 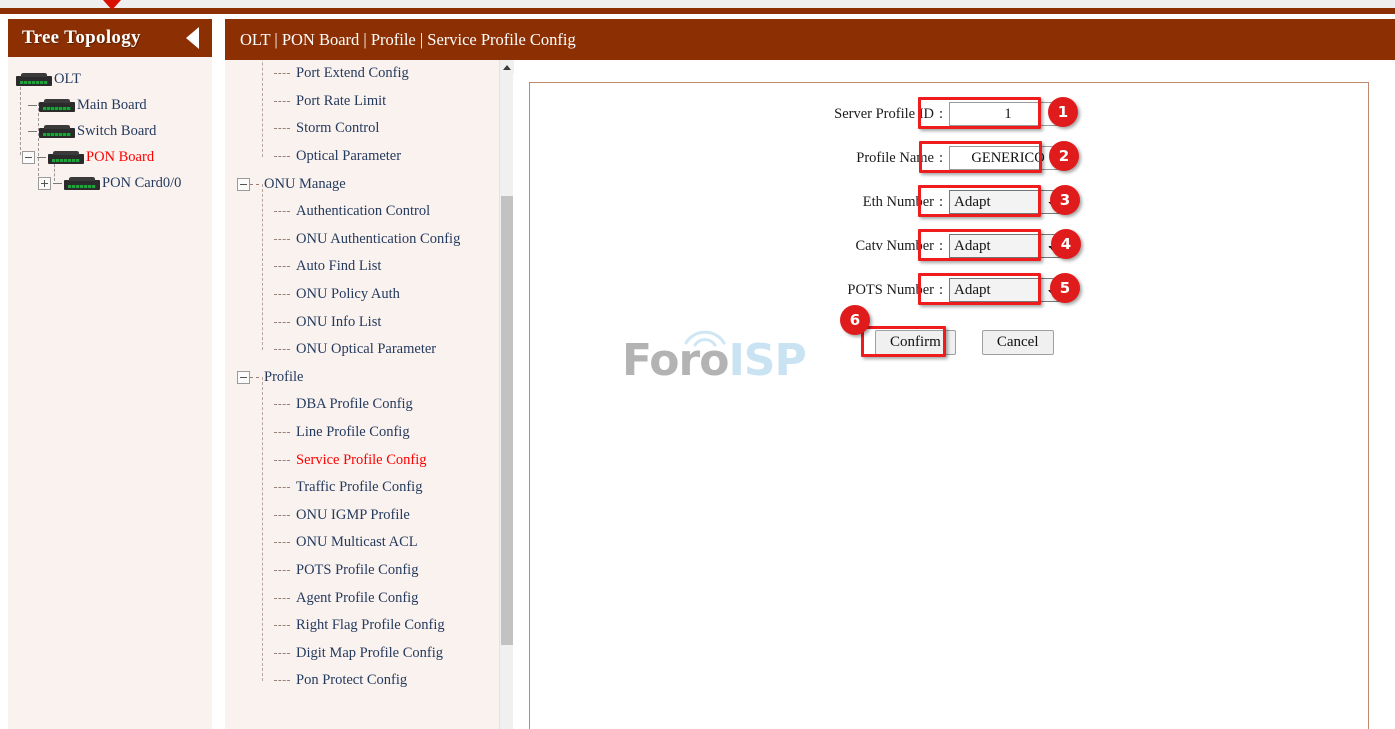 What do you see at coordinates (1008, 246) in the screenshot?
I see `catv-number-select: Adapt01` at bounding box center [1008, 246].